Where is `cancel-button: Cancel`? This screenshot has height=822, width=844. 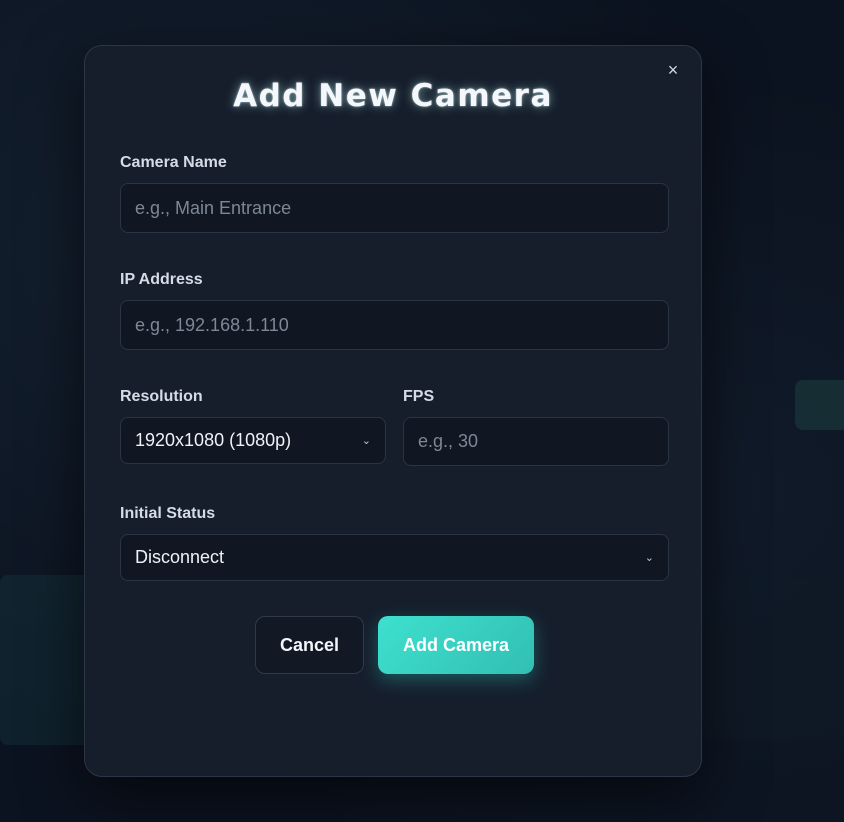
cancel-button: Cancel is located at coordinates (309, 645).